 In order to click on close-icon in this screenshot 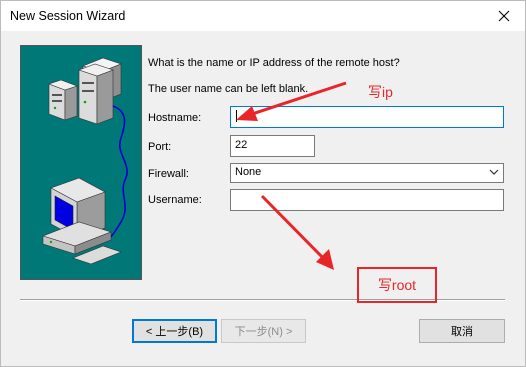, I will do `click(504, 16)`.